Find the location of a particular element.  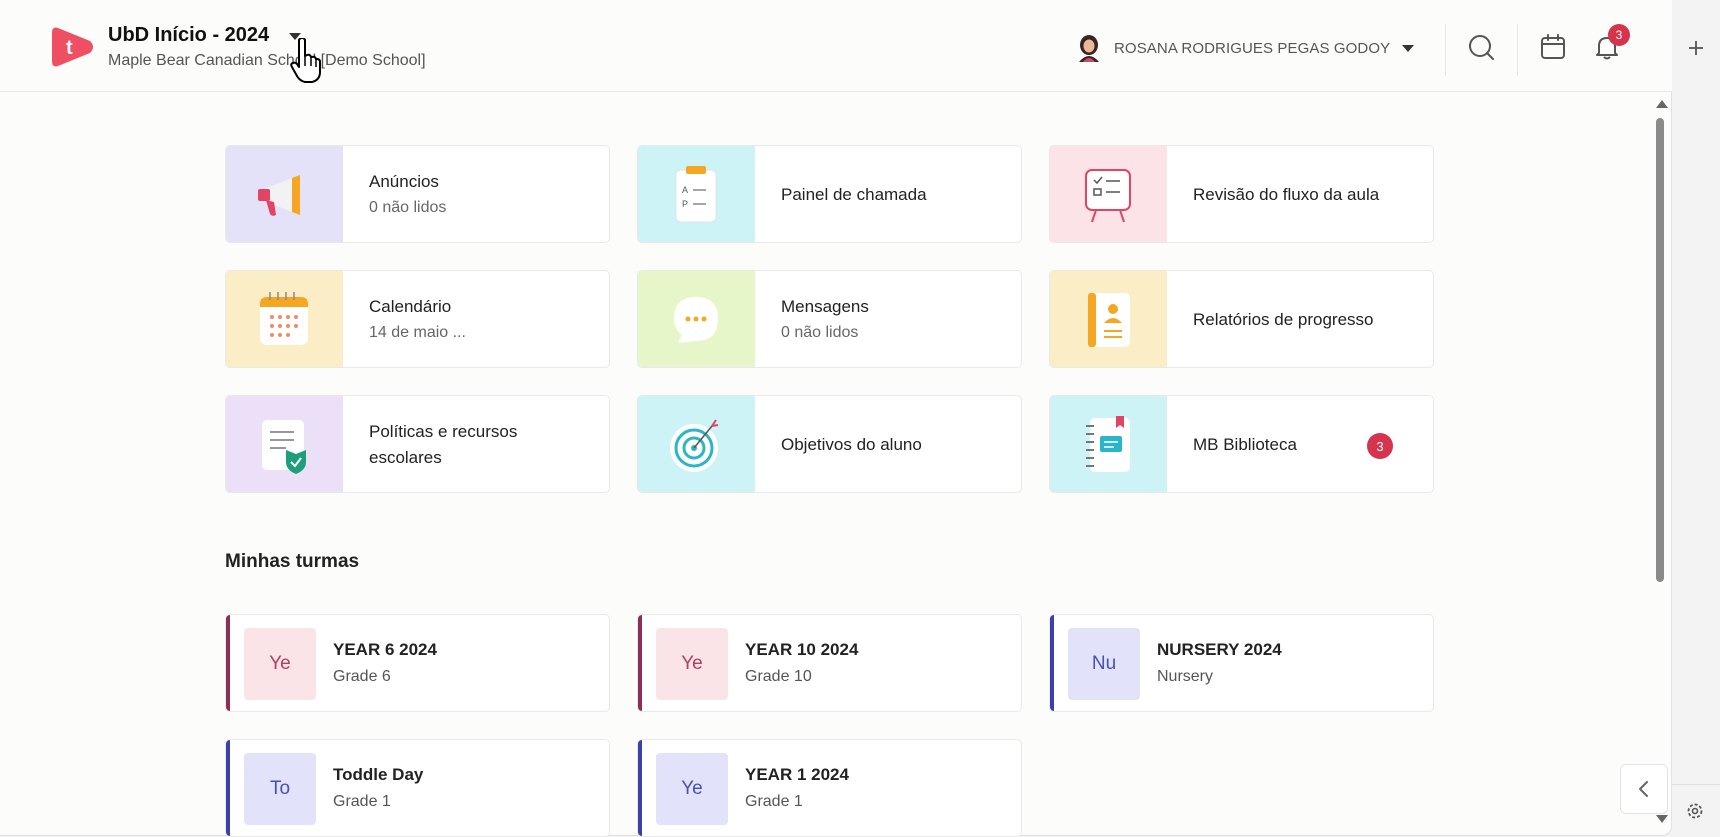

chevron-left-icon is located at coordinates (1643, 789).